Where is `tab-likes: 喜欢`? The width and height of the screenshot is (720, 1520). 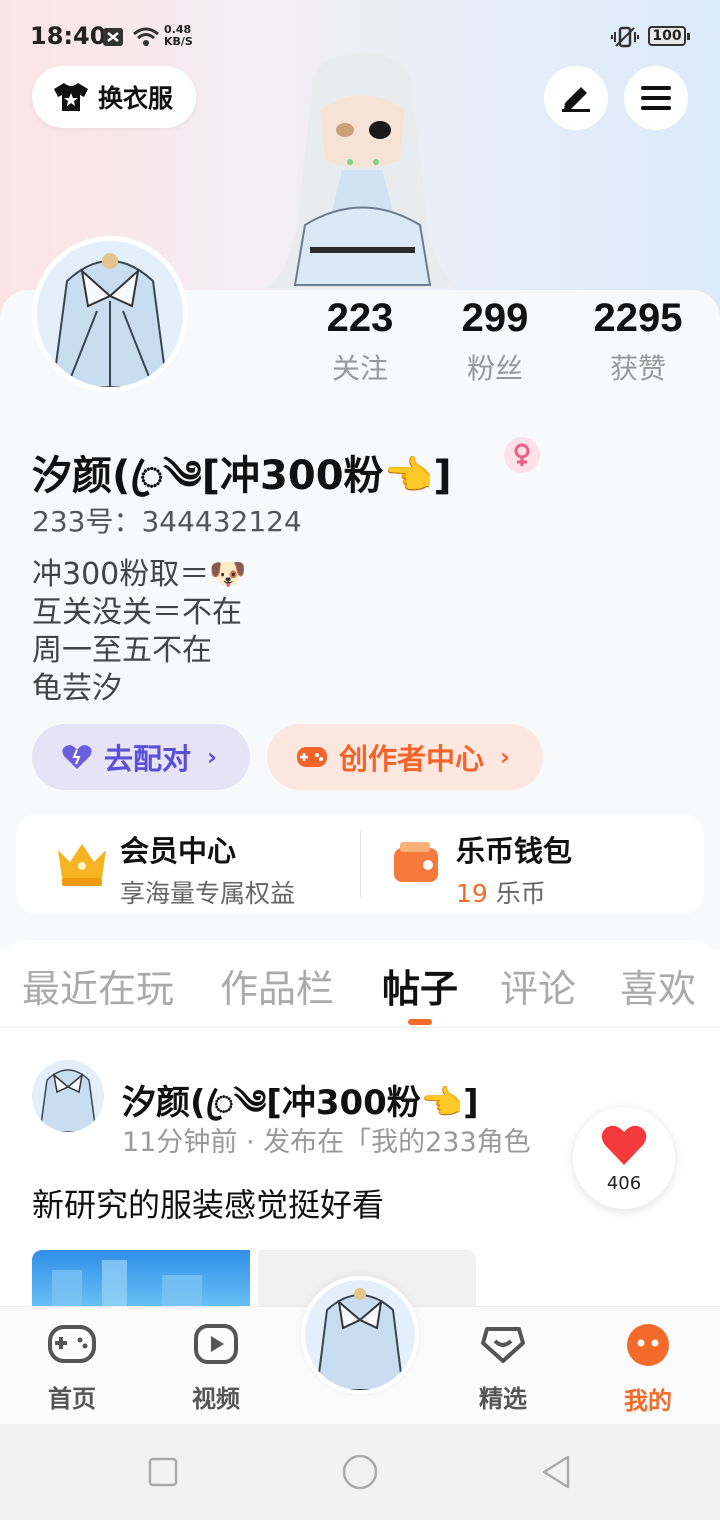 tab-likes: 喜欢 is located at coordinates (658, 985).